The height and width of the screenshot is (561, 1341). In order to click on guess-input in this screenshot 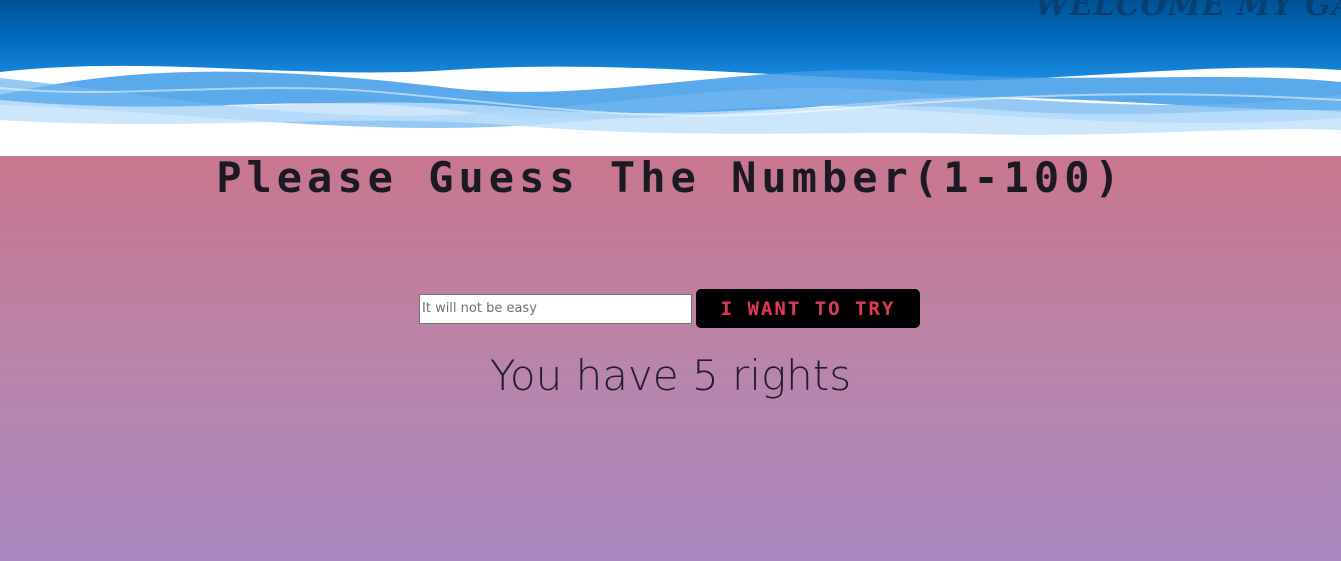, I will do `click(555, 308)`.